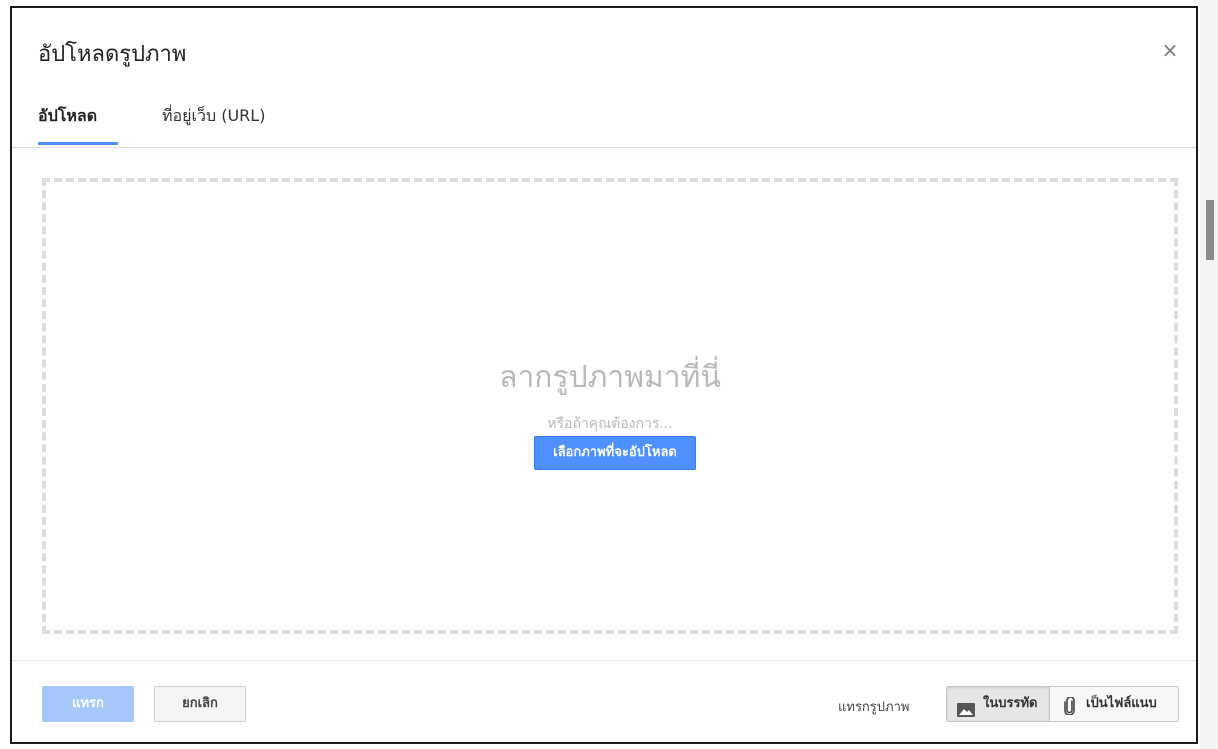  I want to click on dialog-title: อัปโหลดรูปภาพ, so click(112, 54).